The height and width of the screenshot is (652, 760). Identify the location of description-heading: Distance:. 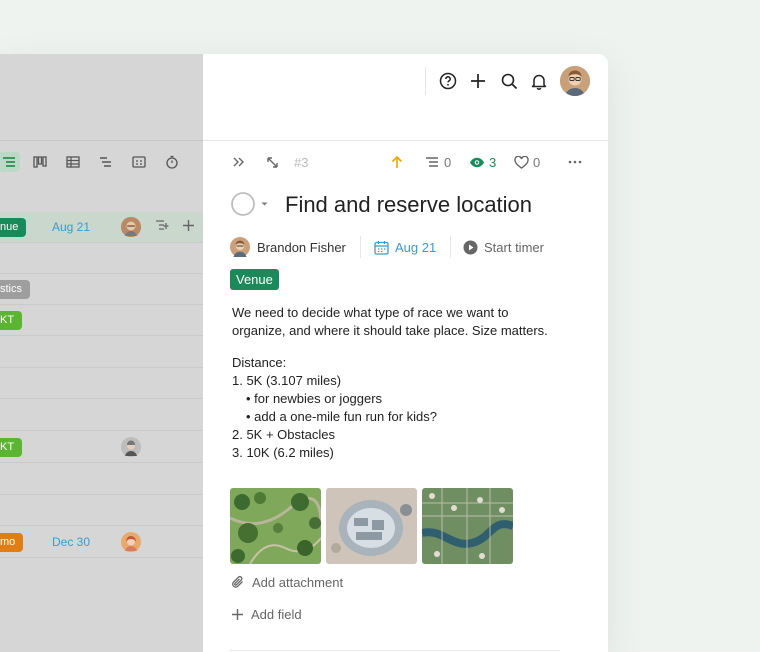
(259, 362).